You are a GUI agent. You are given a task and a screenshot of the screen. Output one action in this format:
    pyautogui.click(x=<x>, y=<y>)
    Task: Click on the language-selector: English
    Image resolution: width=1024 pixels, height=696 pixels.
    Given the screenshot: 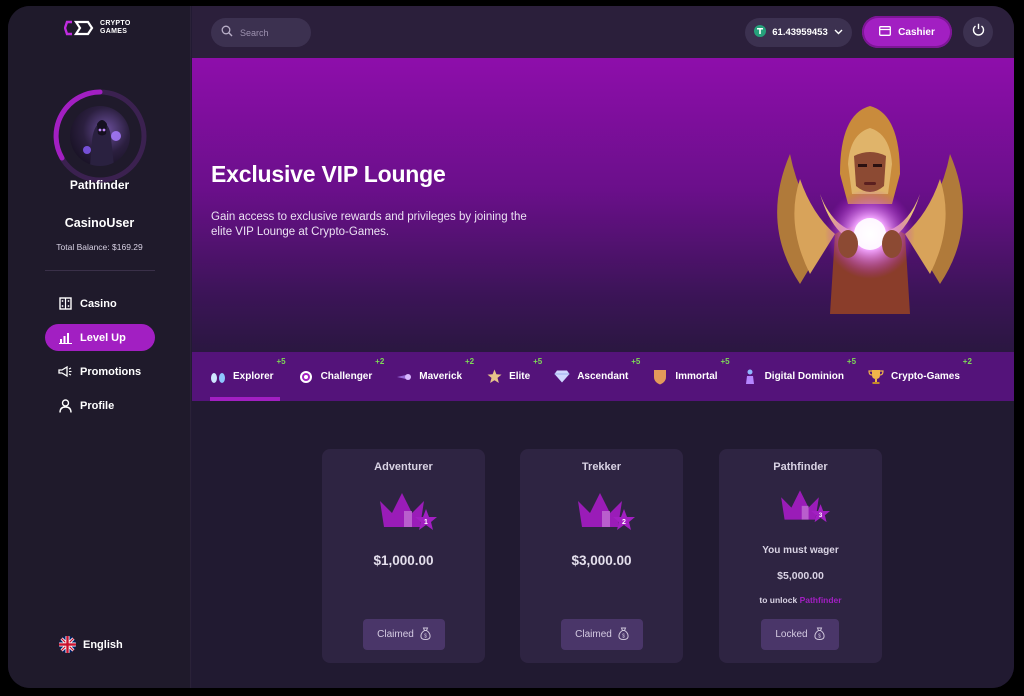 What is the action you would take?
    pyautogui.click(x=91, y=644)
    